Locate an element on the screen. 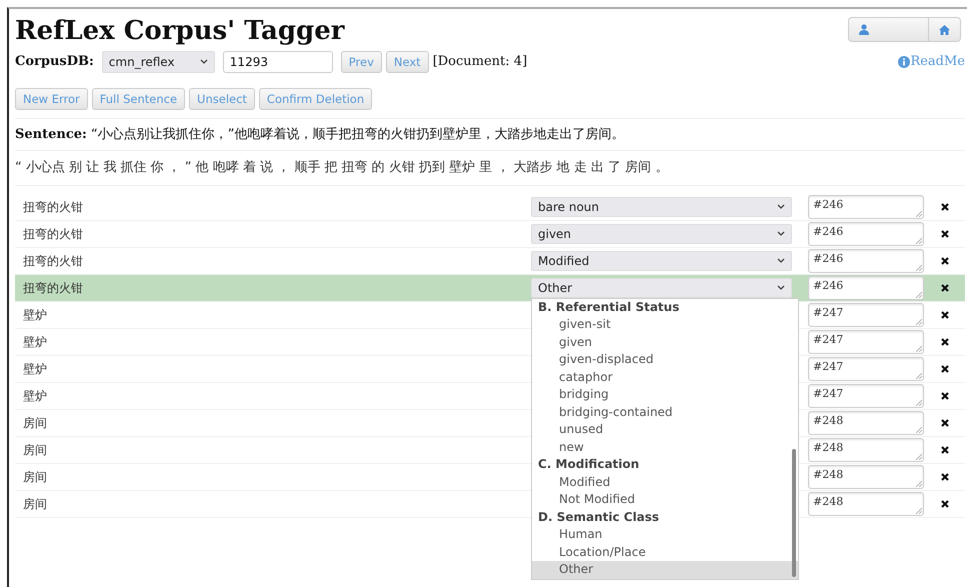  dropdown-option: cataphor is located at coordinates (665, 377).